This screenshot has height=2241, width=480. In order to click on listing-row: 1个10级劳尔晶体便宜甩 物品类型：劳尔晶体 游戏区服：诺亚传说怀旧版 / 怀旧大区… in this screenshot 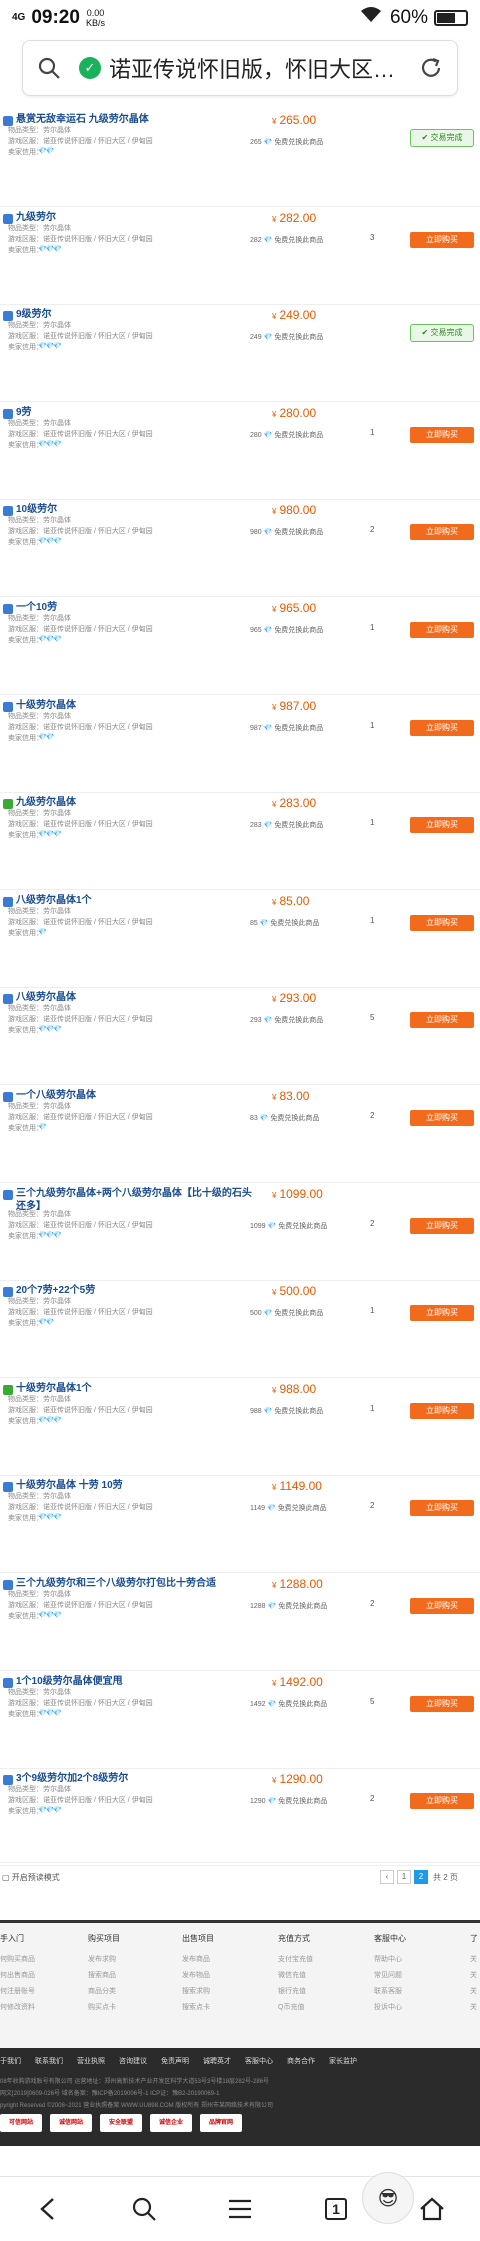, I will do `click(240, 1720)`.